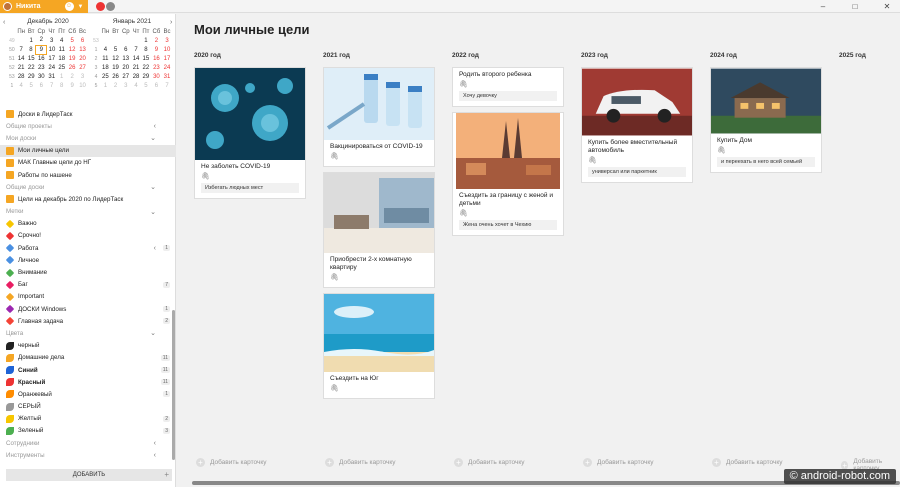  I want to click on calendar-day: 13, so click(125, 58).